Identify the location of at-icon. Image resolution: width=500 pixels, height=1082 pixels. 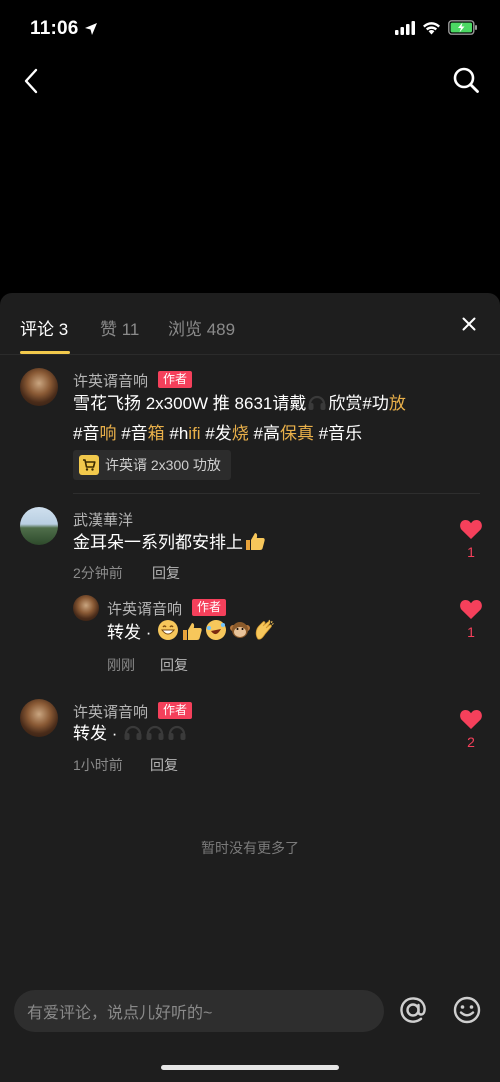
(413, 1010).